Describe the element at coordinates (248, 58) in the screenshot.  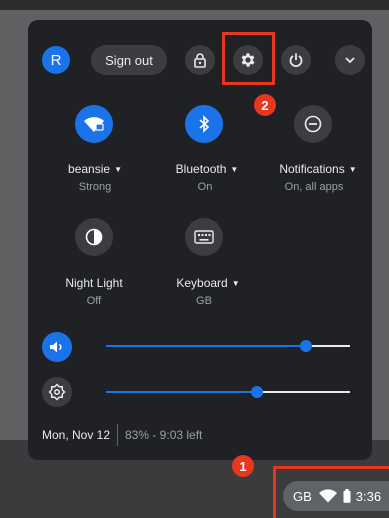
I see `settings-highlight` at that location.